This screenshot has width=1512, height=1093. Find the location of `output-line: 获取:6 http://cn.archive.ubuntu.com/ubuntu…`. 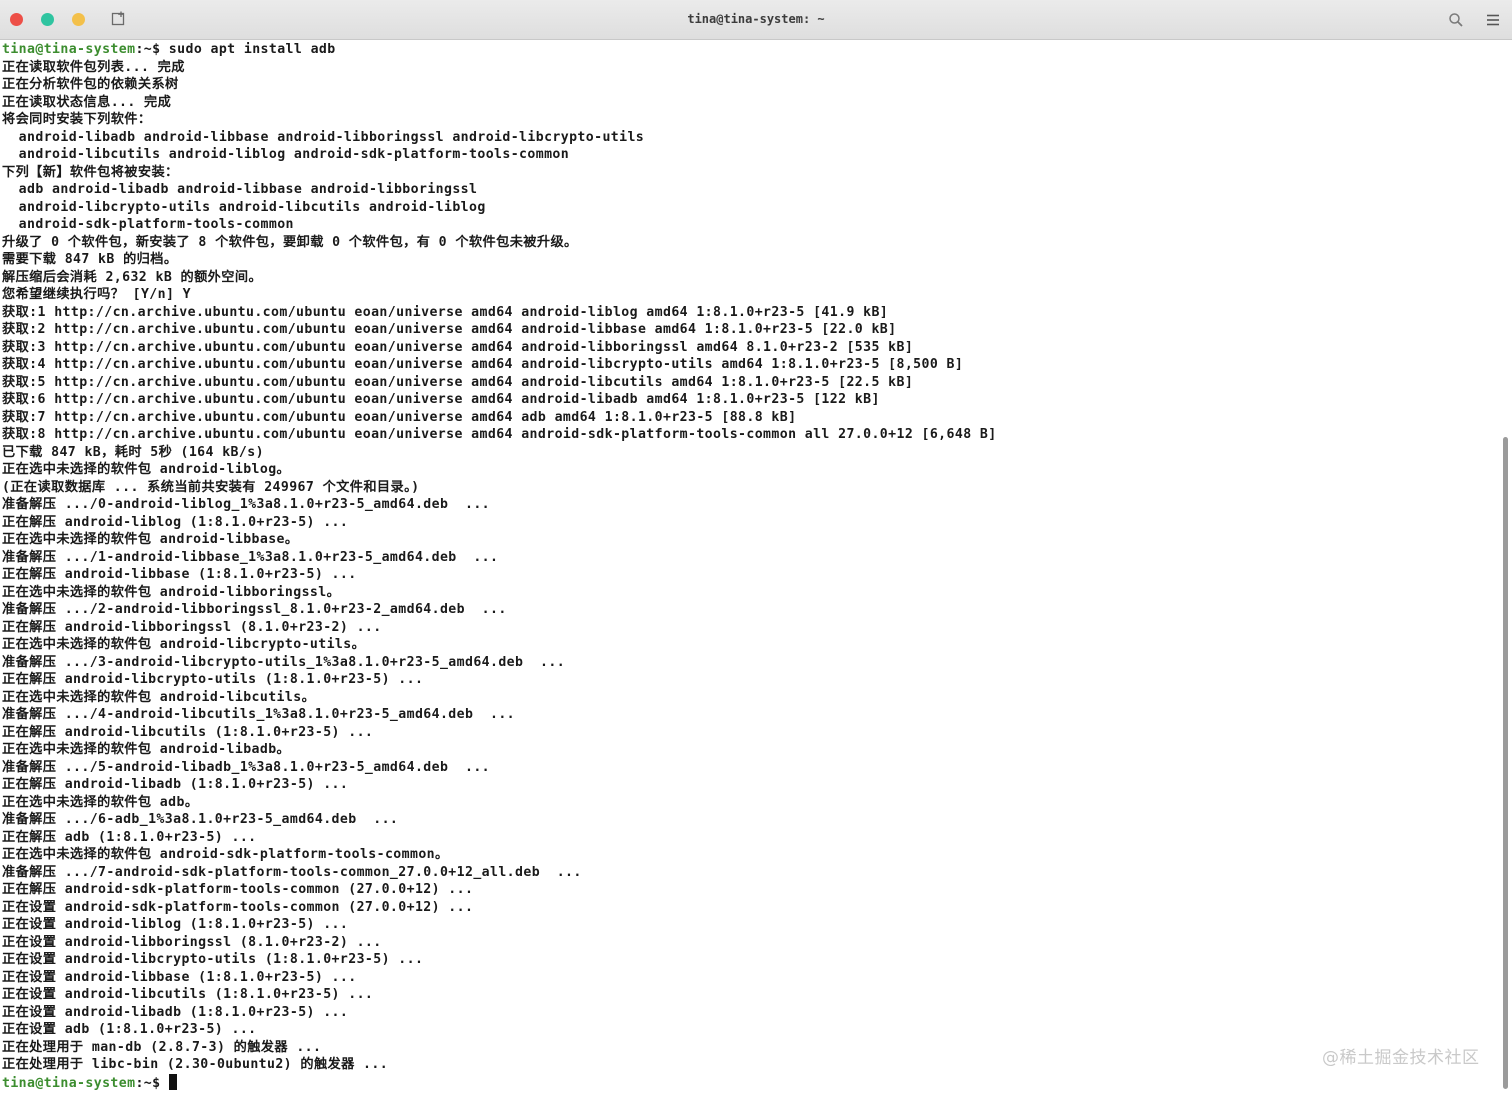

output-line: 获取:6 http://cn.archive.ubuntu.com/ubuntu… is located at coordinates (441, 399).